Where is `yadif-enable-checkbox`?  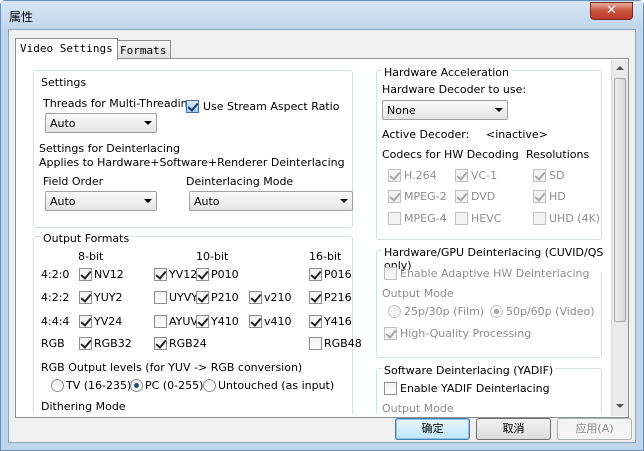 yadif-enable-checkbox is located at coordinates (390, 388).